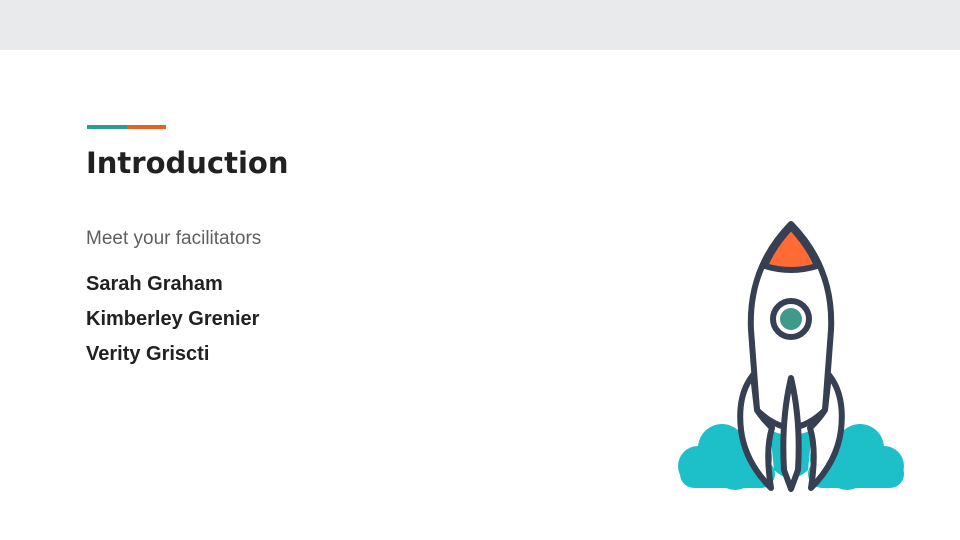 Image resolution: width=960 pixels, height=540 pixels. Describe the element at coordinates (107, 127) in the screenshot. I see `accent-segment-teal` at that location.